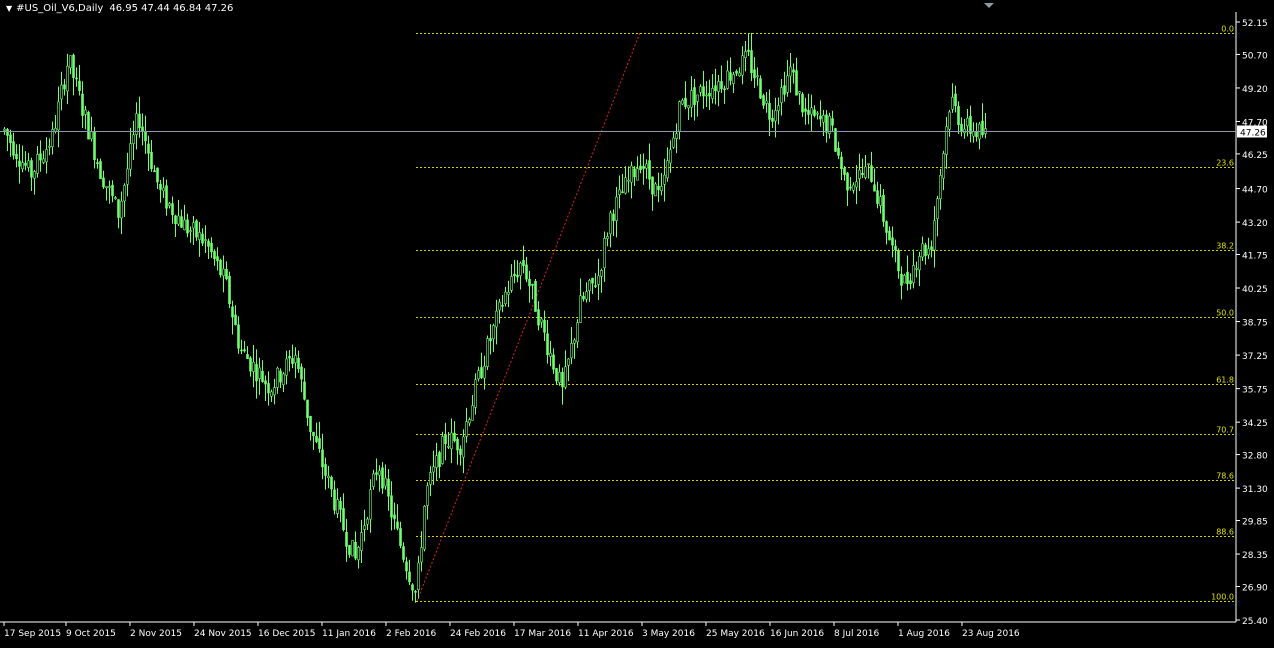 The height and width of the screenshot is (648, 1274). Describe the element at coordinates (1225, 476) in the screenshot. I see `fib-level-label: 78.6` at that location.